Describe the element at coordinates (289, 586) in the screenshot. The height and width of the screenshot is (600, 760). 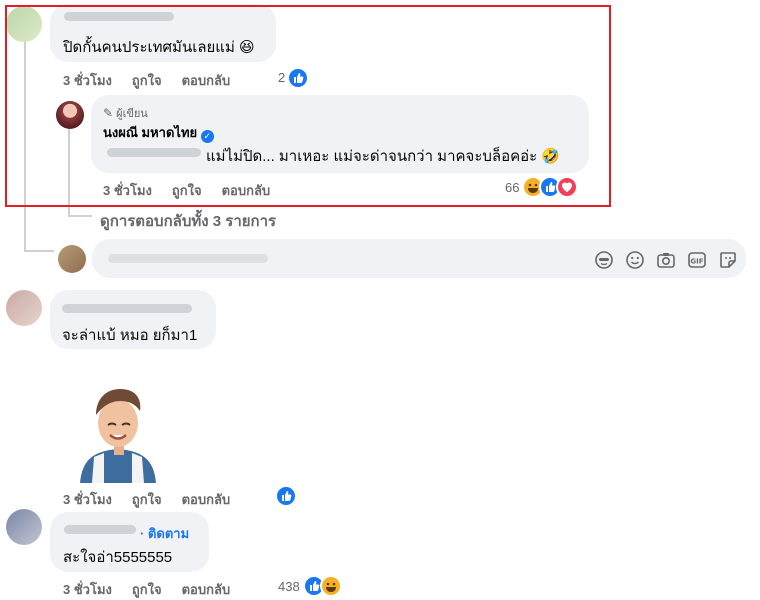
I see `reaction-count: 438` at that location.